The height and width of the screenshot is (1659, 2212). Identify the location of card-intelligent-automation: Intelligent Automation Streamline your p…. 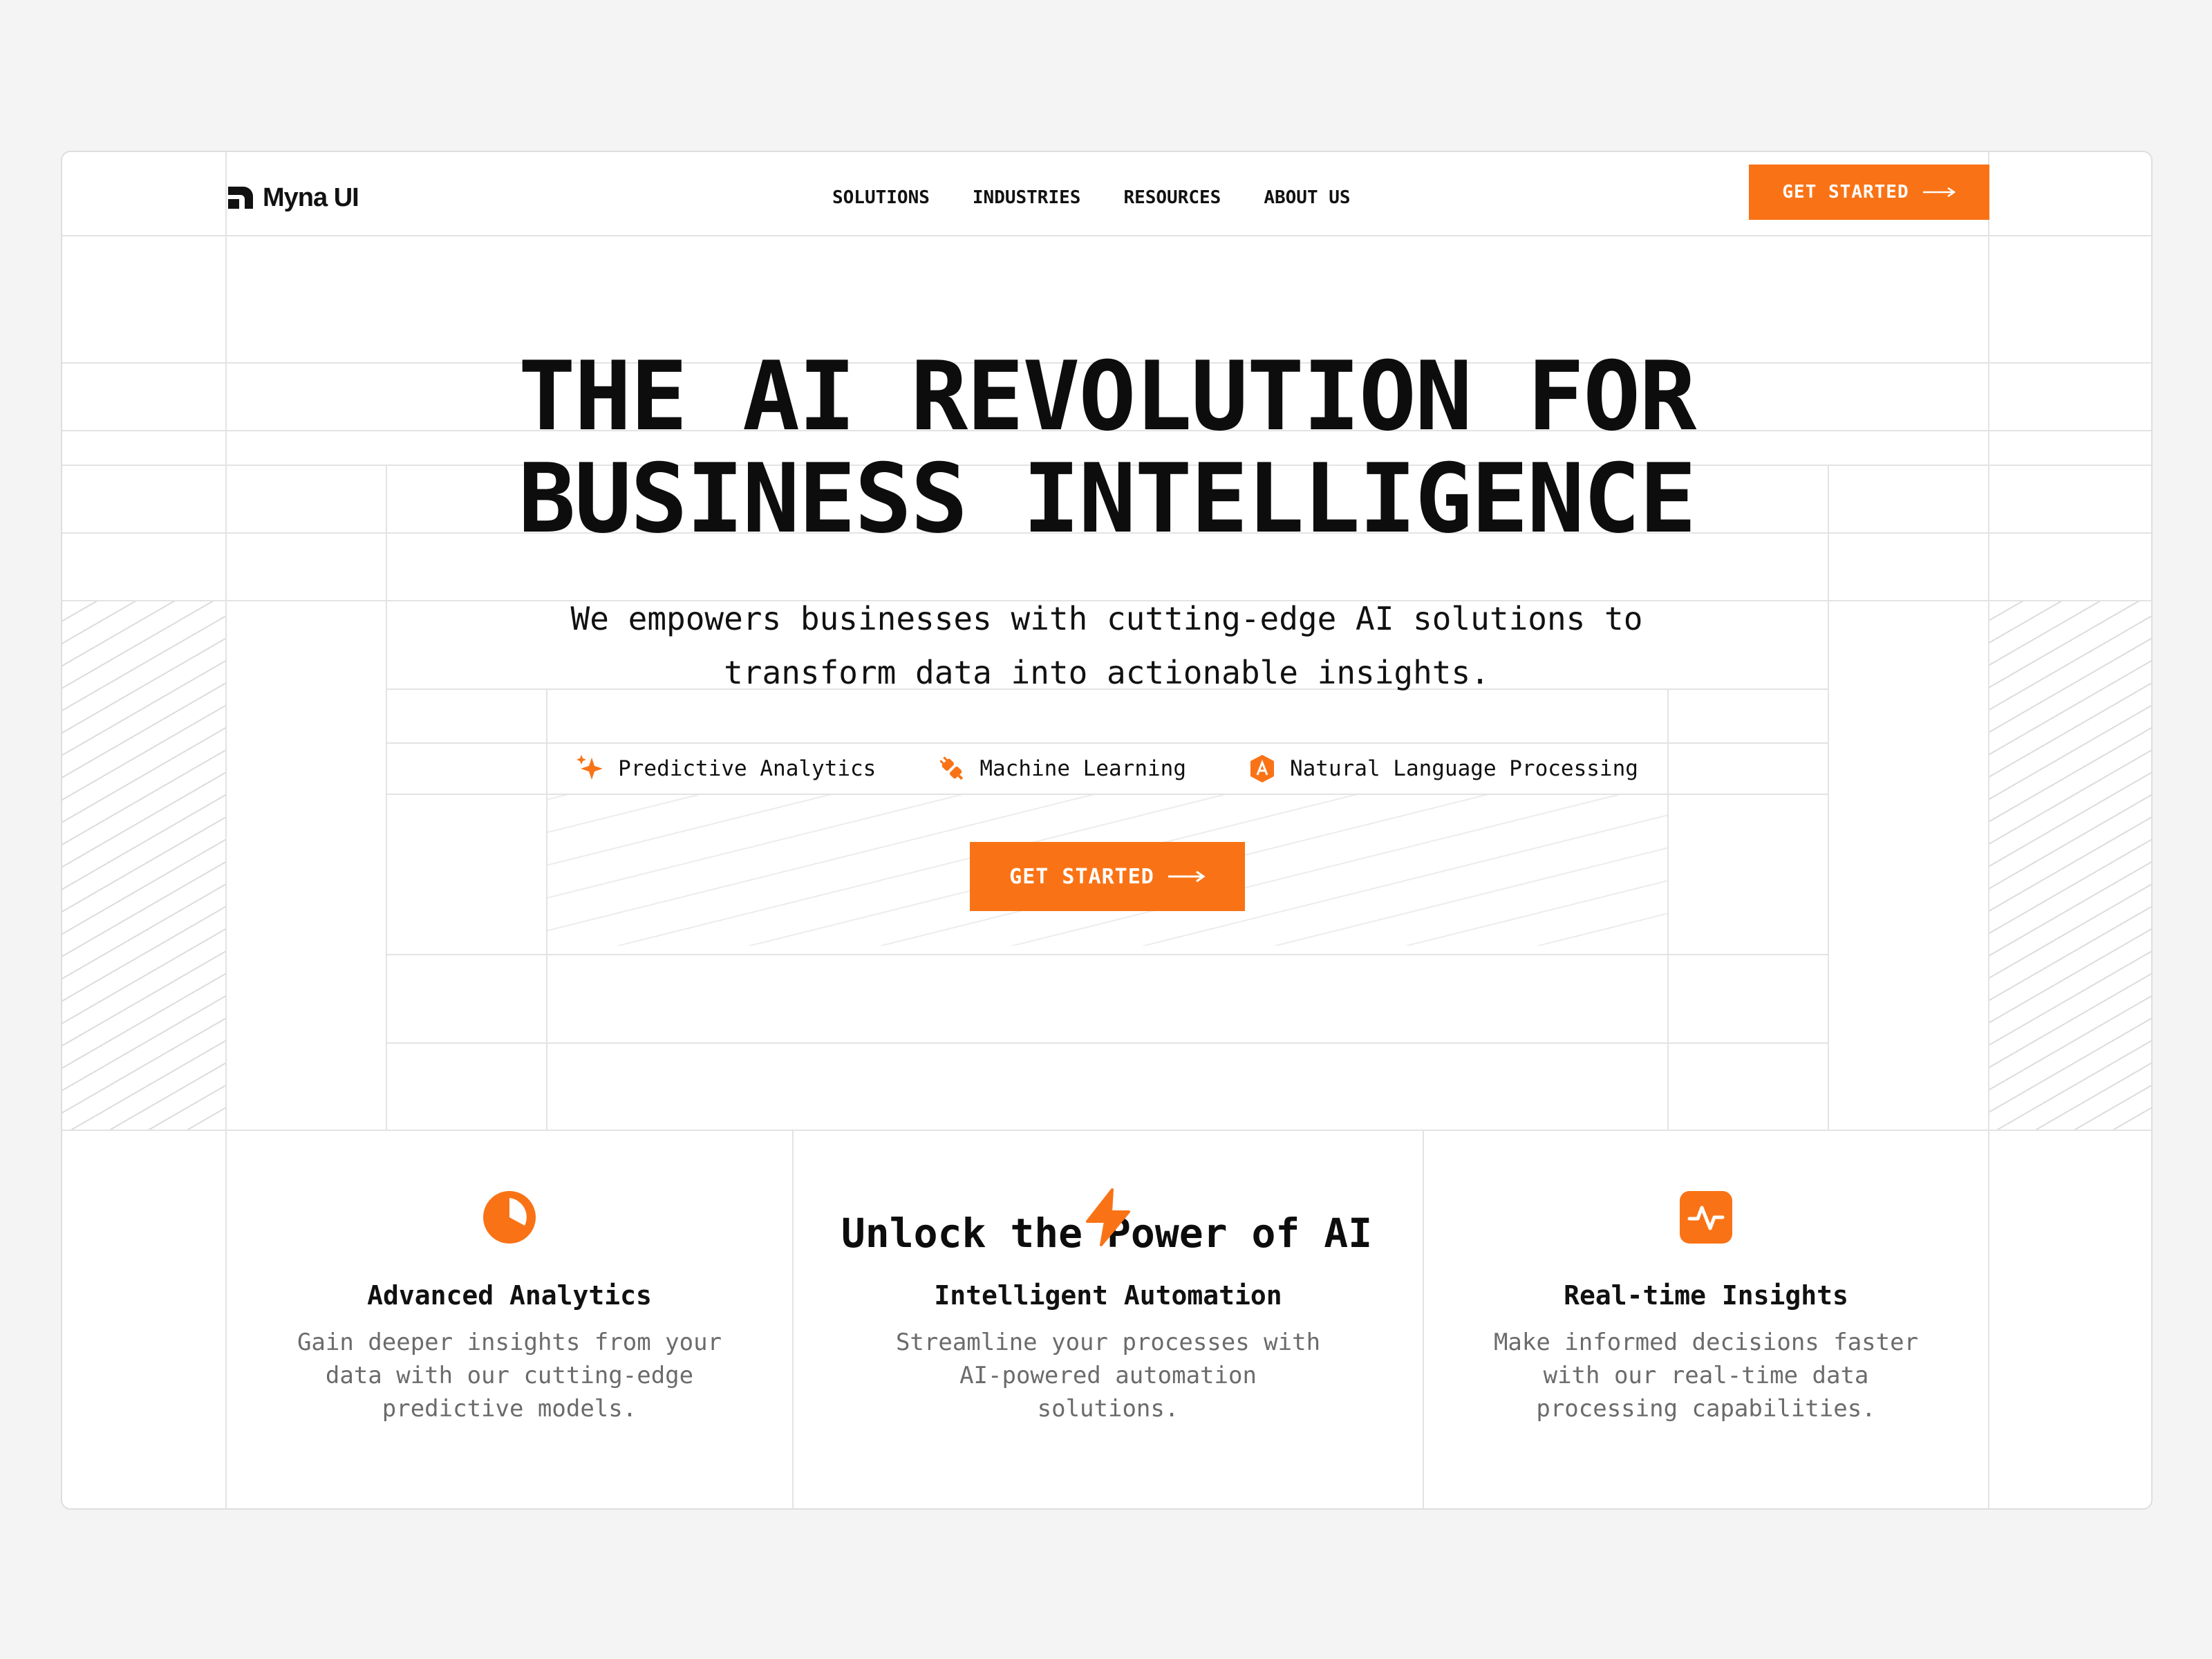
(1108, 1319).